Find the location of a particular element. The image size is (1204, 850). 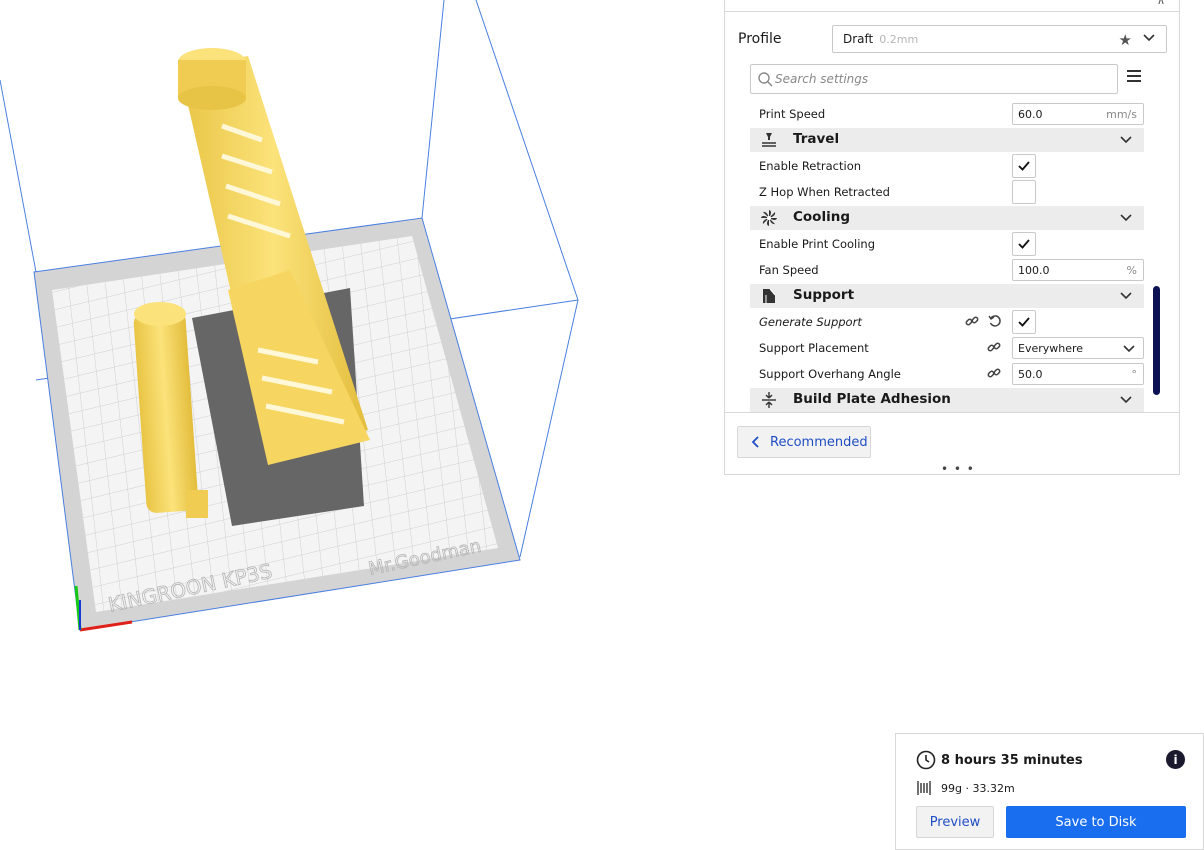

setting-print-speed: Print Speed 60.0 mm/s is located at coordinates (947, 114).